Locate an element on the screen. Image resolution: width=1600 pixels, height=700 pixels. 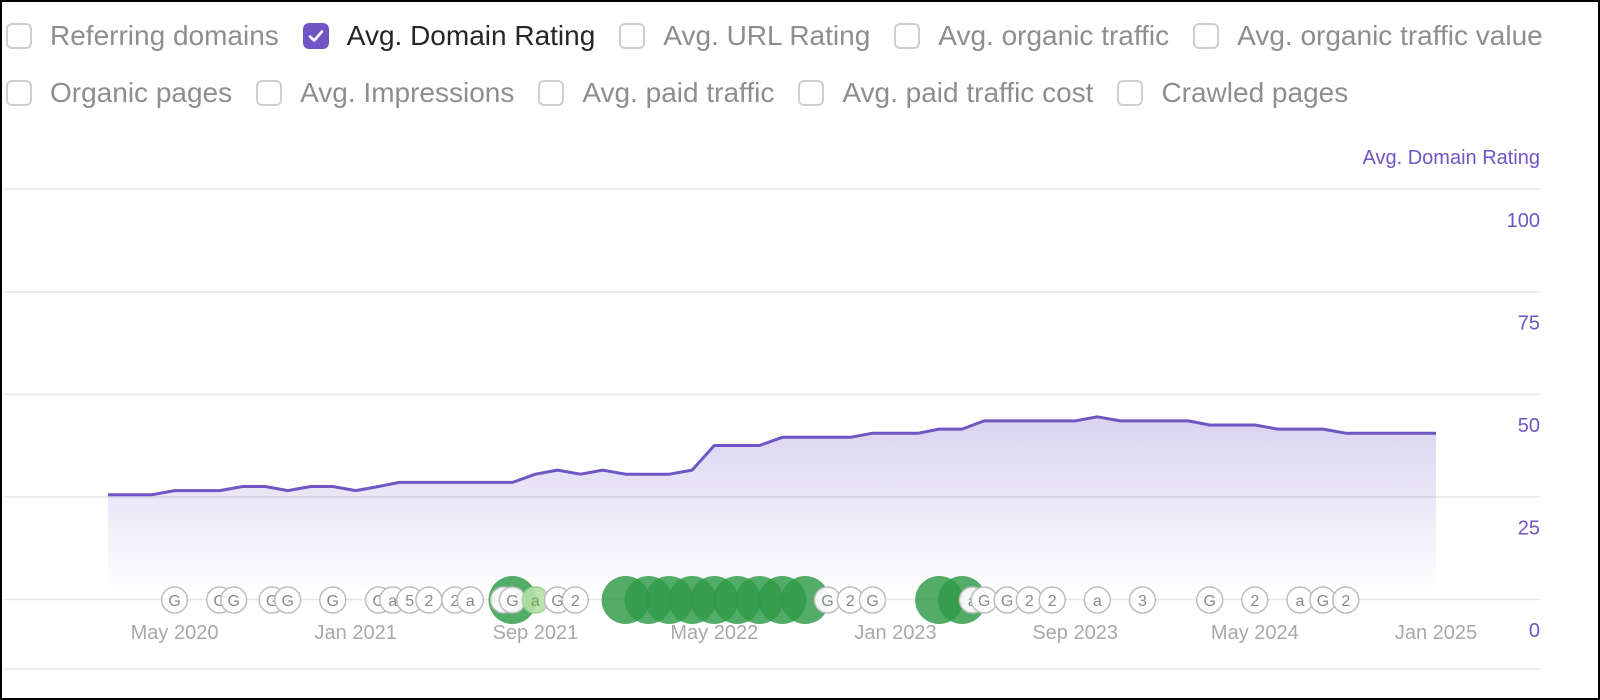
checkbox-referring-domains: Referring domains is located at coordinates (142, 36).